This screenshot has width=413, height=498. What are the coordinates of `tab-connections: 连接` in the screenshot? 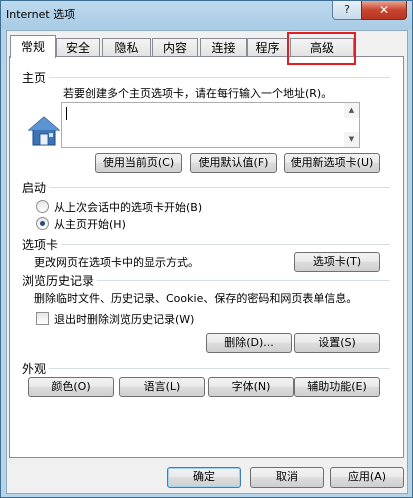 It's located at (223, 47).